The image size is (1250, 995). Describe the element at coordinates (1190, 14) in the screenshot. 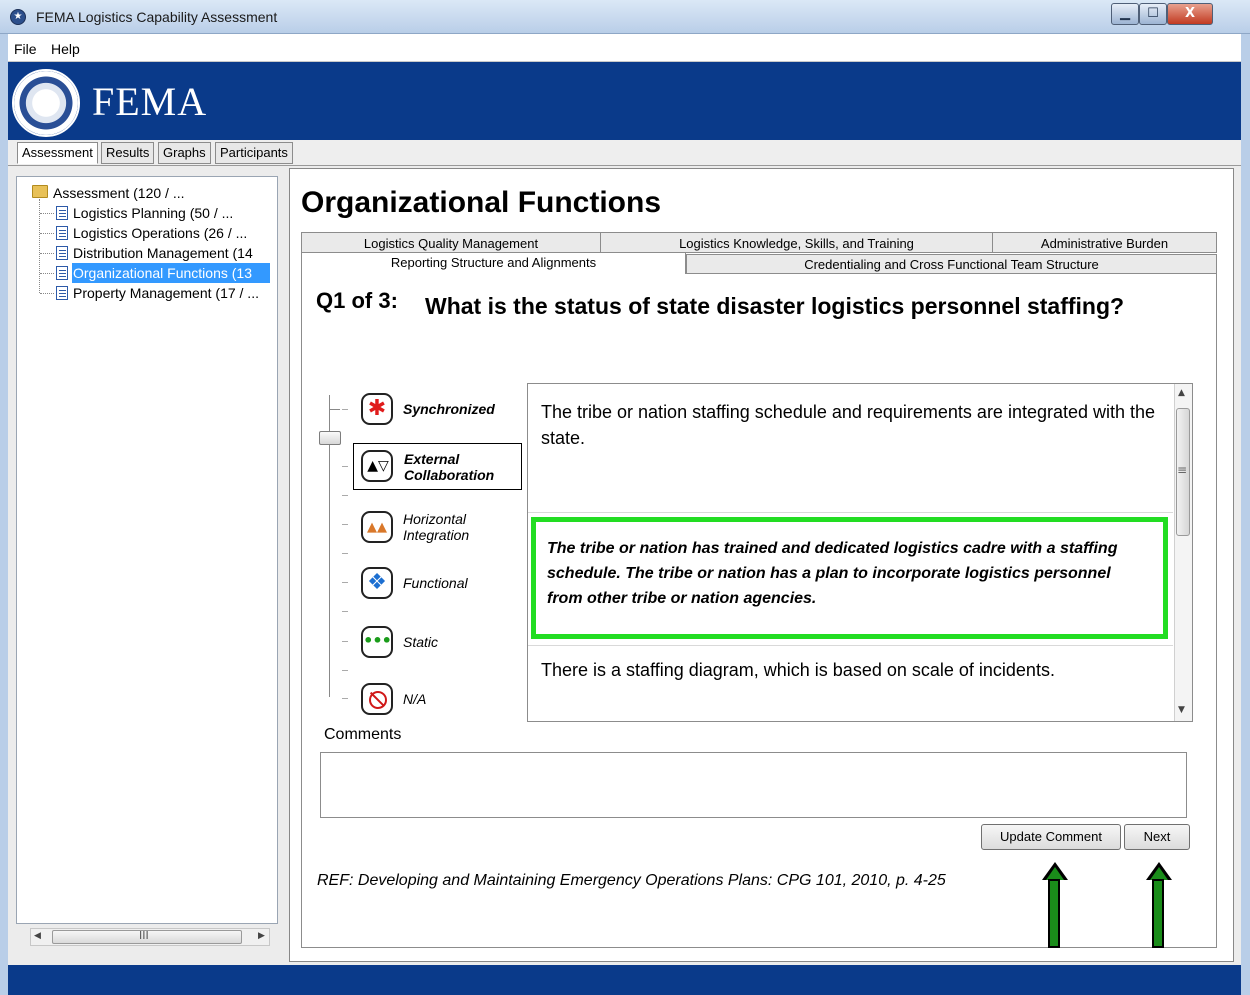

I see `close-button: X` at that location.